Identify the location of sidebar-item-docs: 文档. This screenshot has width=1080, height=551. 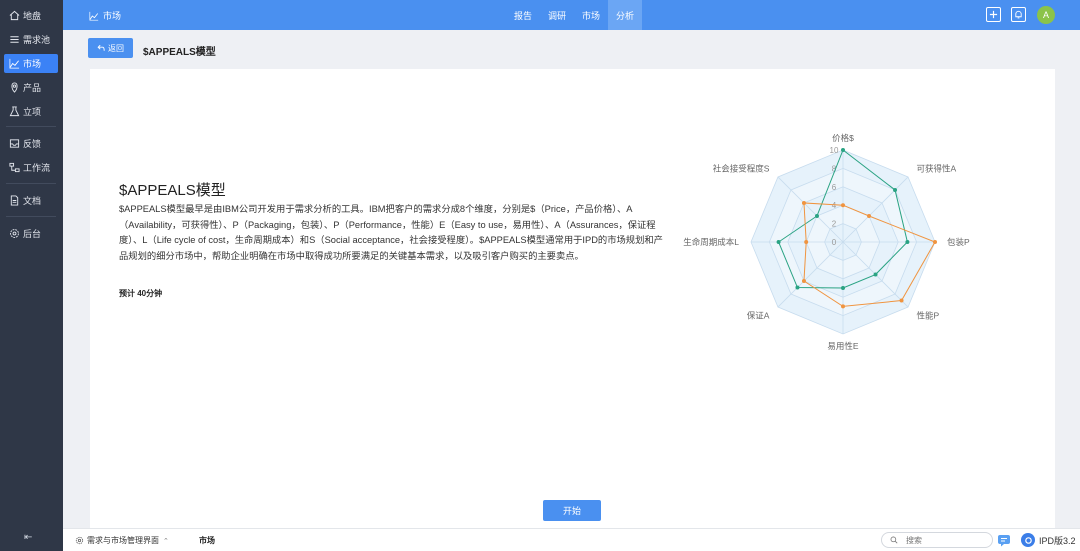
(31, 200).